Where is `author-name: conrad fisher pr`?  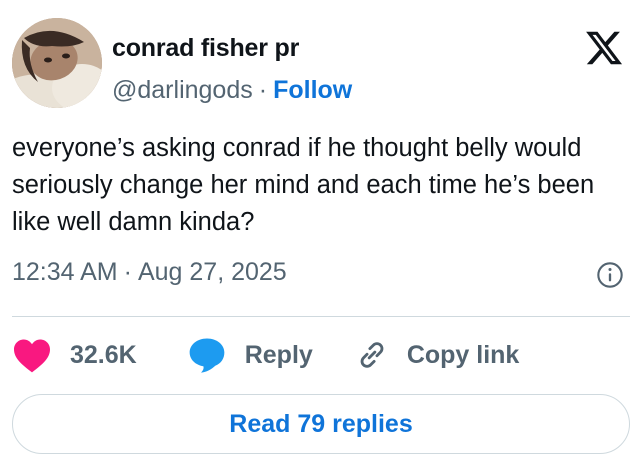
author-name: conrad fisher pr is located at coordinates (205, 48).